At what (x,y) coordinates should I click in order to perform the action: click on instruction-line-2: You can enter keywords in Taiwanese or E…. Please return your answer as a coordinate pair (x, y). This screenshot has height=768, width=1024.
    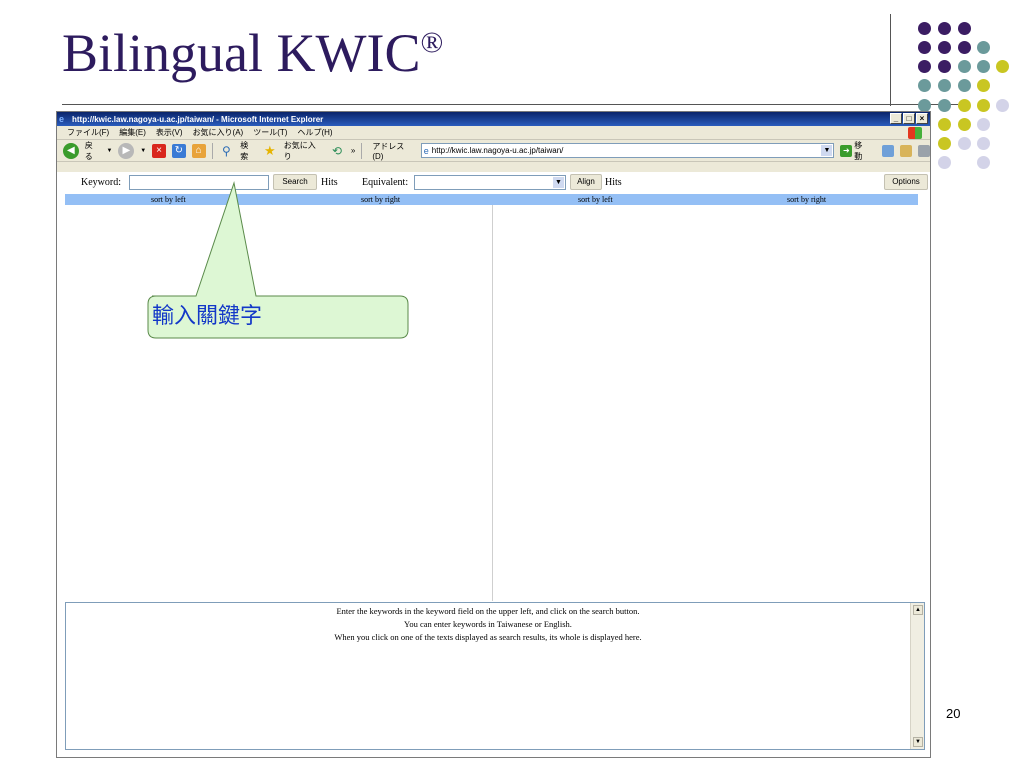
    Looking at the image, I should click on (488, 624).